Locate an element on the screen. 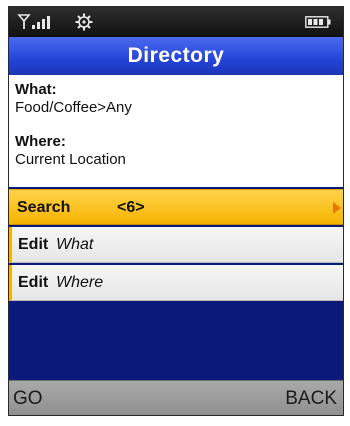  status-bar is located at coordinates (176, 22).